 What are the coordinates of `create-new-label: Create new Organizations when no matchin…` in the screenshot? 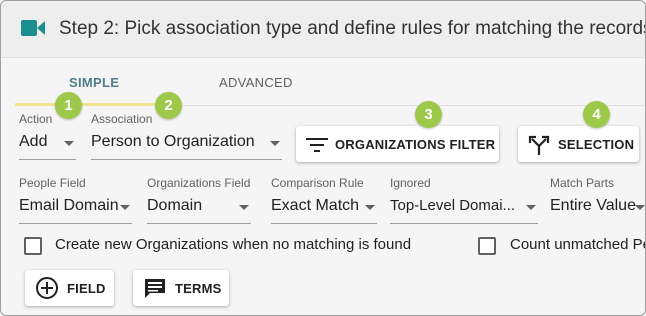 It's located at (233, 244).